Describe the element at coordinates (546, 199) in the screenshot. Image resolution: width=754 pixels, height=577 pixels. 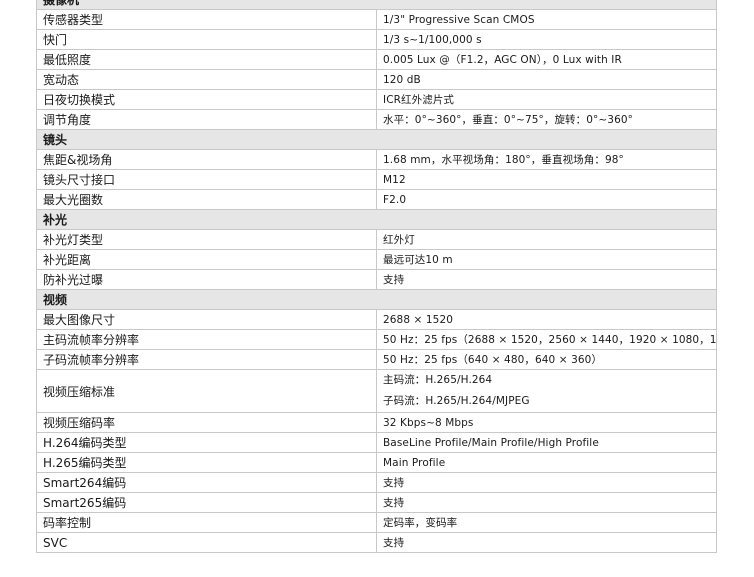
I see `row-value: F2.0` at that location.